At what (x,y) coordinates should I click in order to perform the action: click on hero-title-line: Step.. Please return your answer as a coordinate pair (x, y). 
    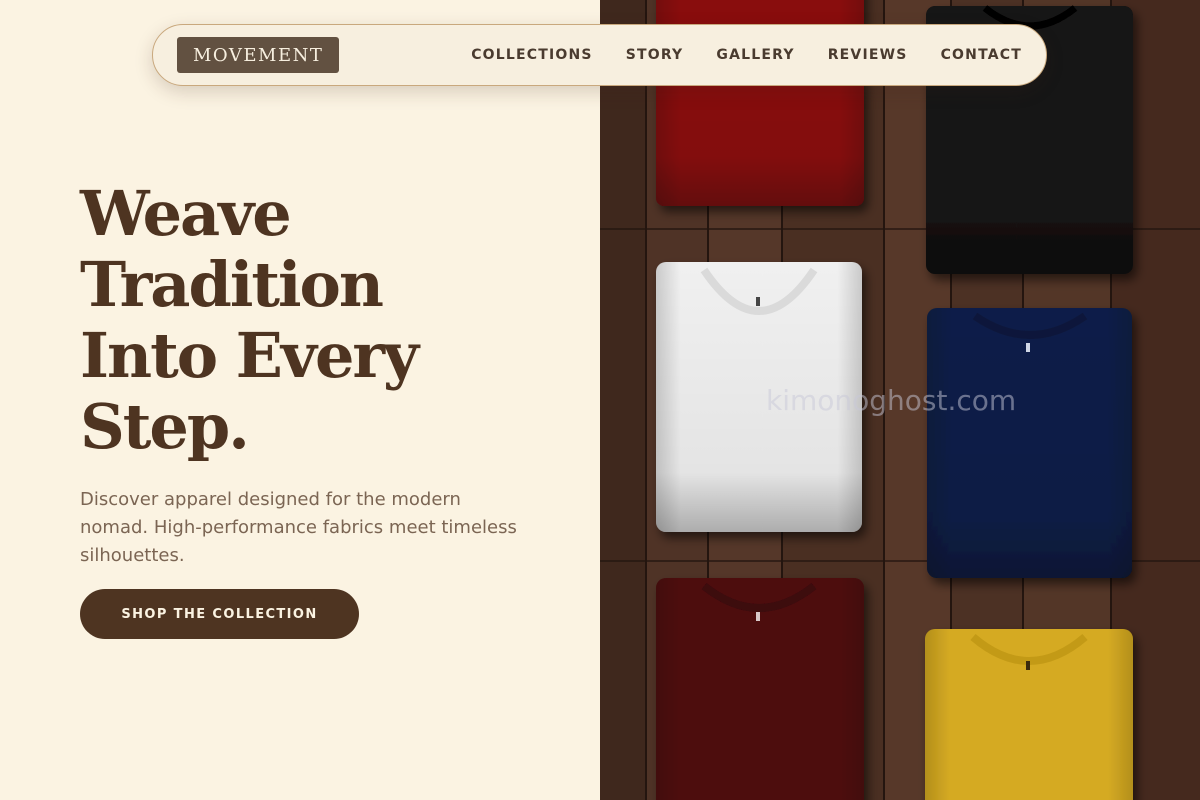
    Looking at the image, I should click on (165, 426).